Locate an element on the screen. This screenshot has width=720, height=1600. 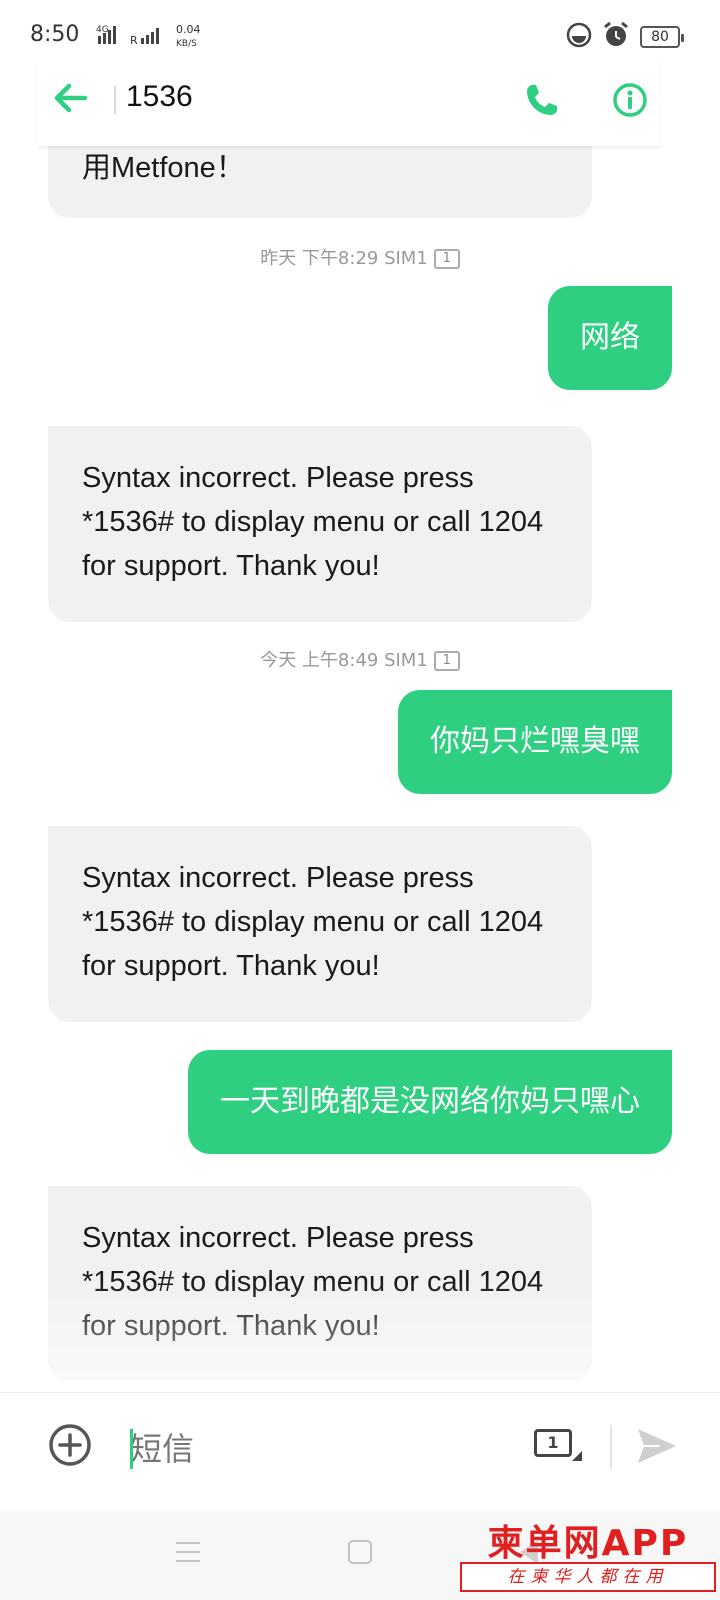
speed-value: 0.04 is located at coordinates (188, 29).